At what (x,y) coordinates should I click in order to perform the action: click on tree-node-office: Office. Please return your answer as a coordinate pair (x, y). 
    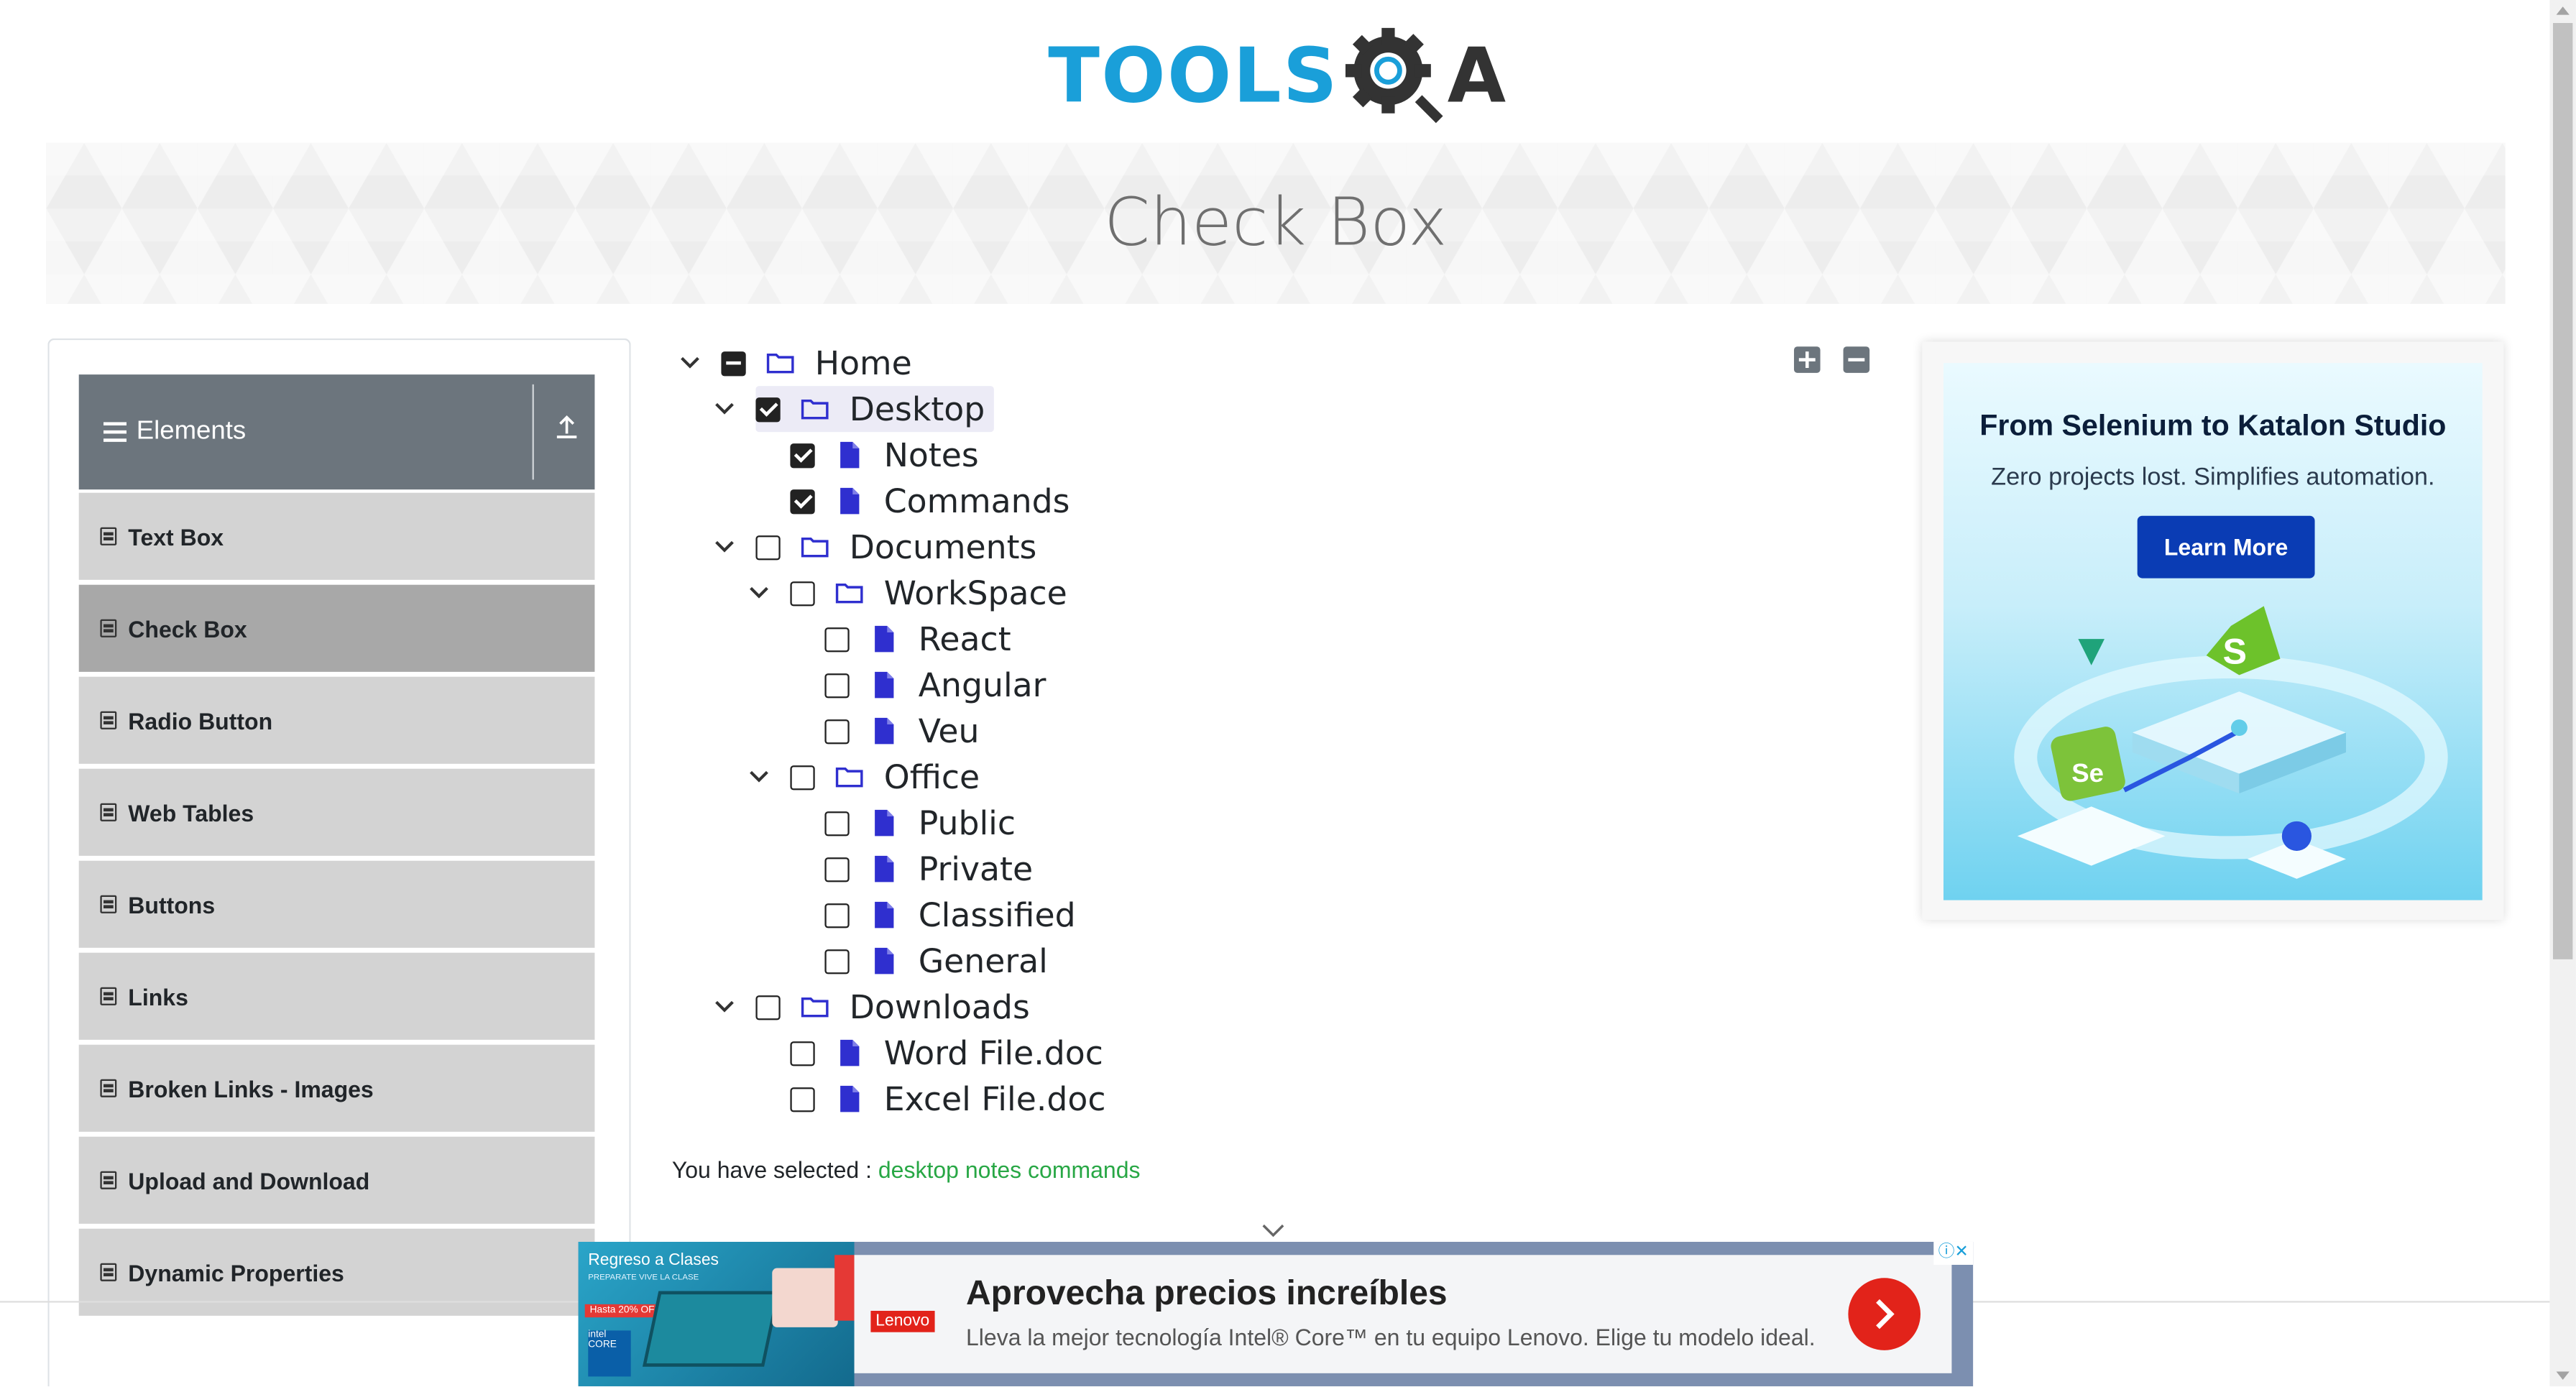
    Looking at the image, I should click on (865, 777).